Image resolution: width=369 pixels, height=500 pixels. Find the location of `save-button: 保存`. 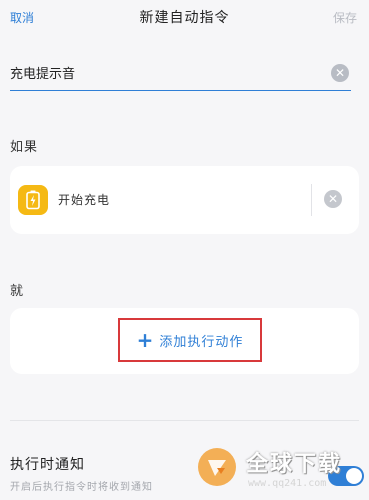

save-button: 保存 is located at coordinates (345, 17).